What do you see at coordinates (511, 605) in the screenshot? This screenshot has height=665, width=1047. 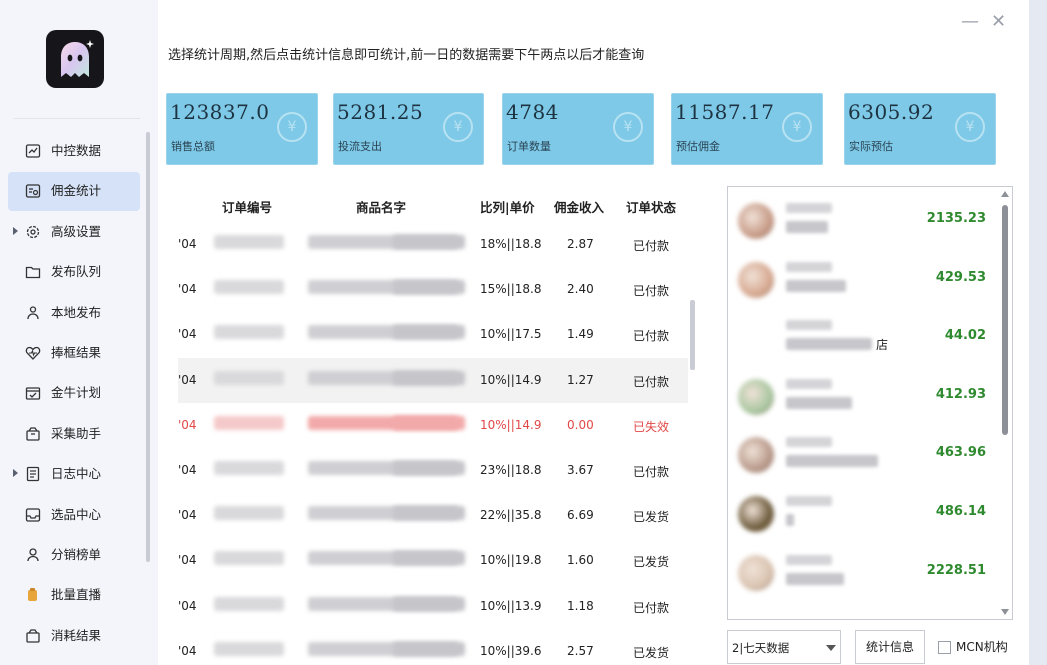 I see `ratio-price-cell: 10%||13.9` at bounding box center [511, 605].